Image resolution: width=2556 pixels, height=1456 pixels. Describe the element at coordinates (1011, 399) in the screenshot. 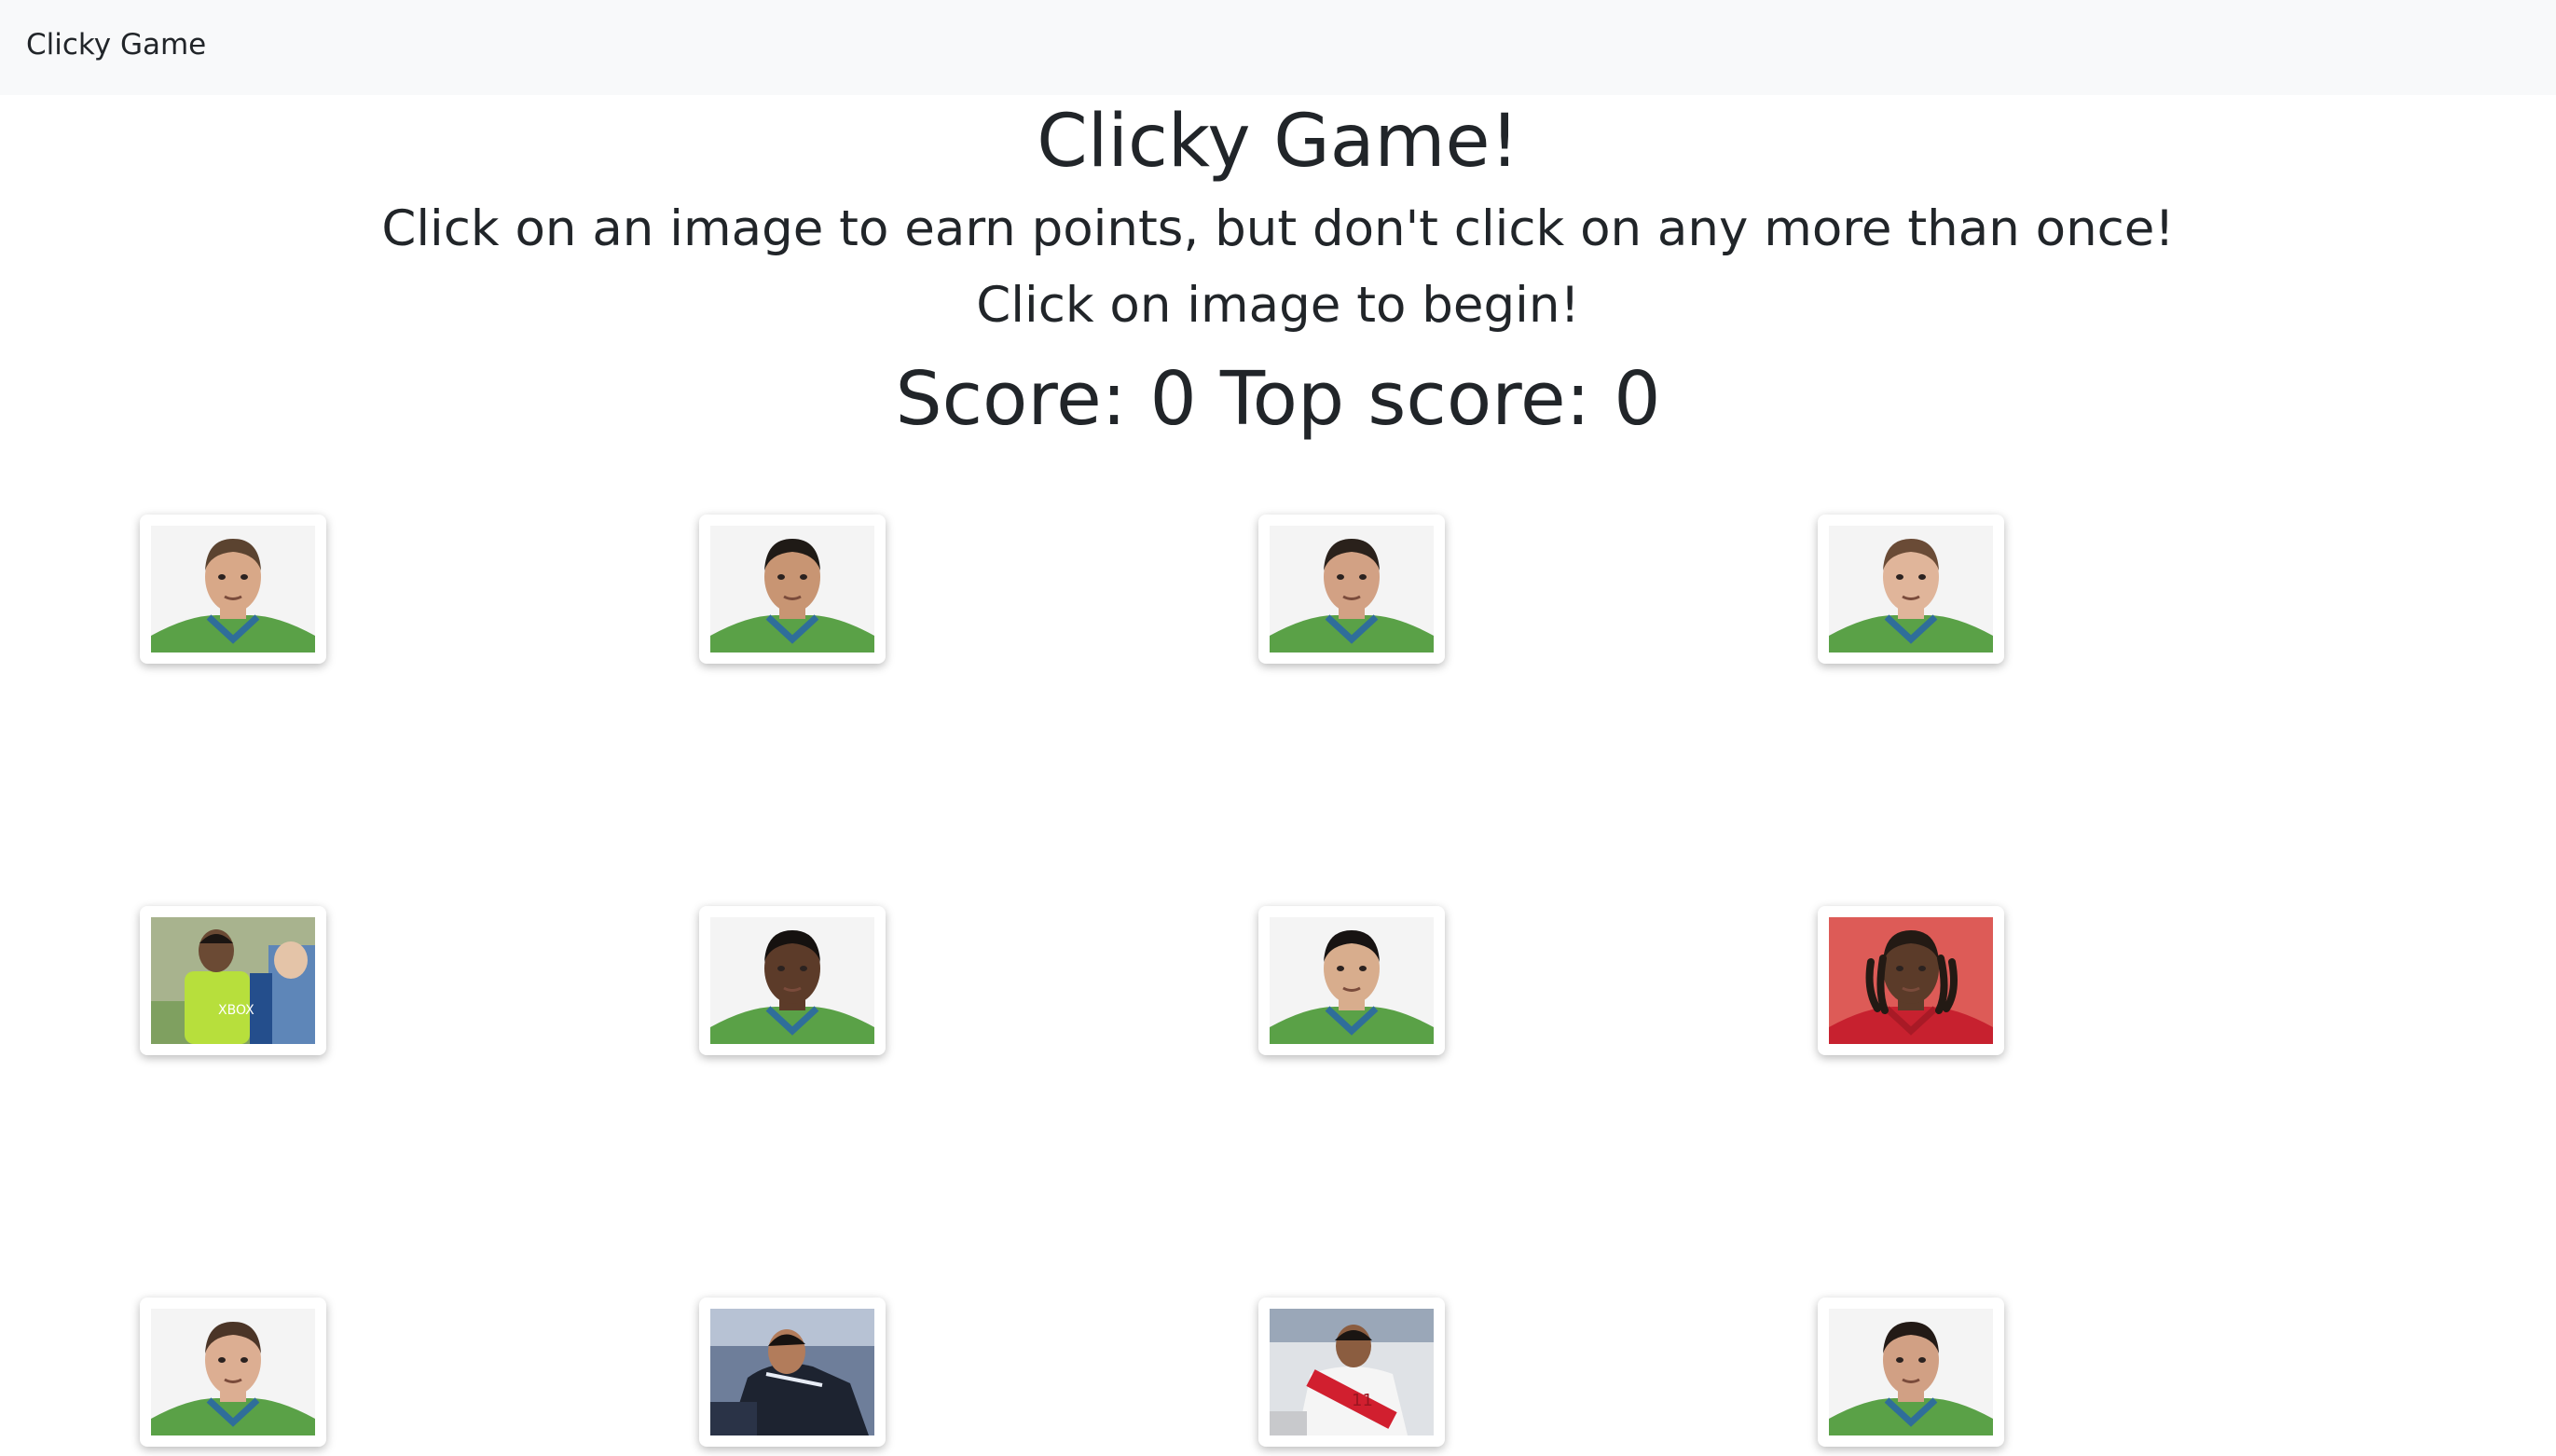

I see `score-label: Score:` at that location.